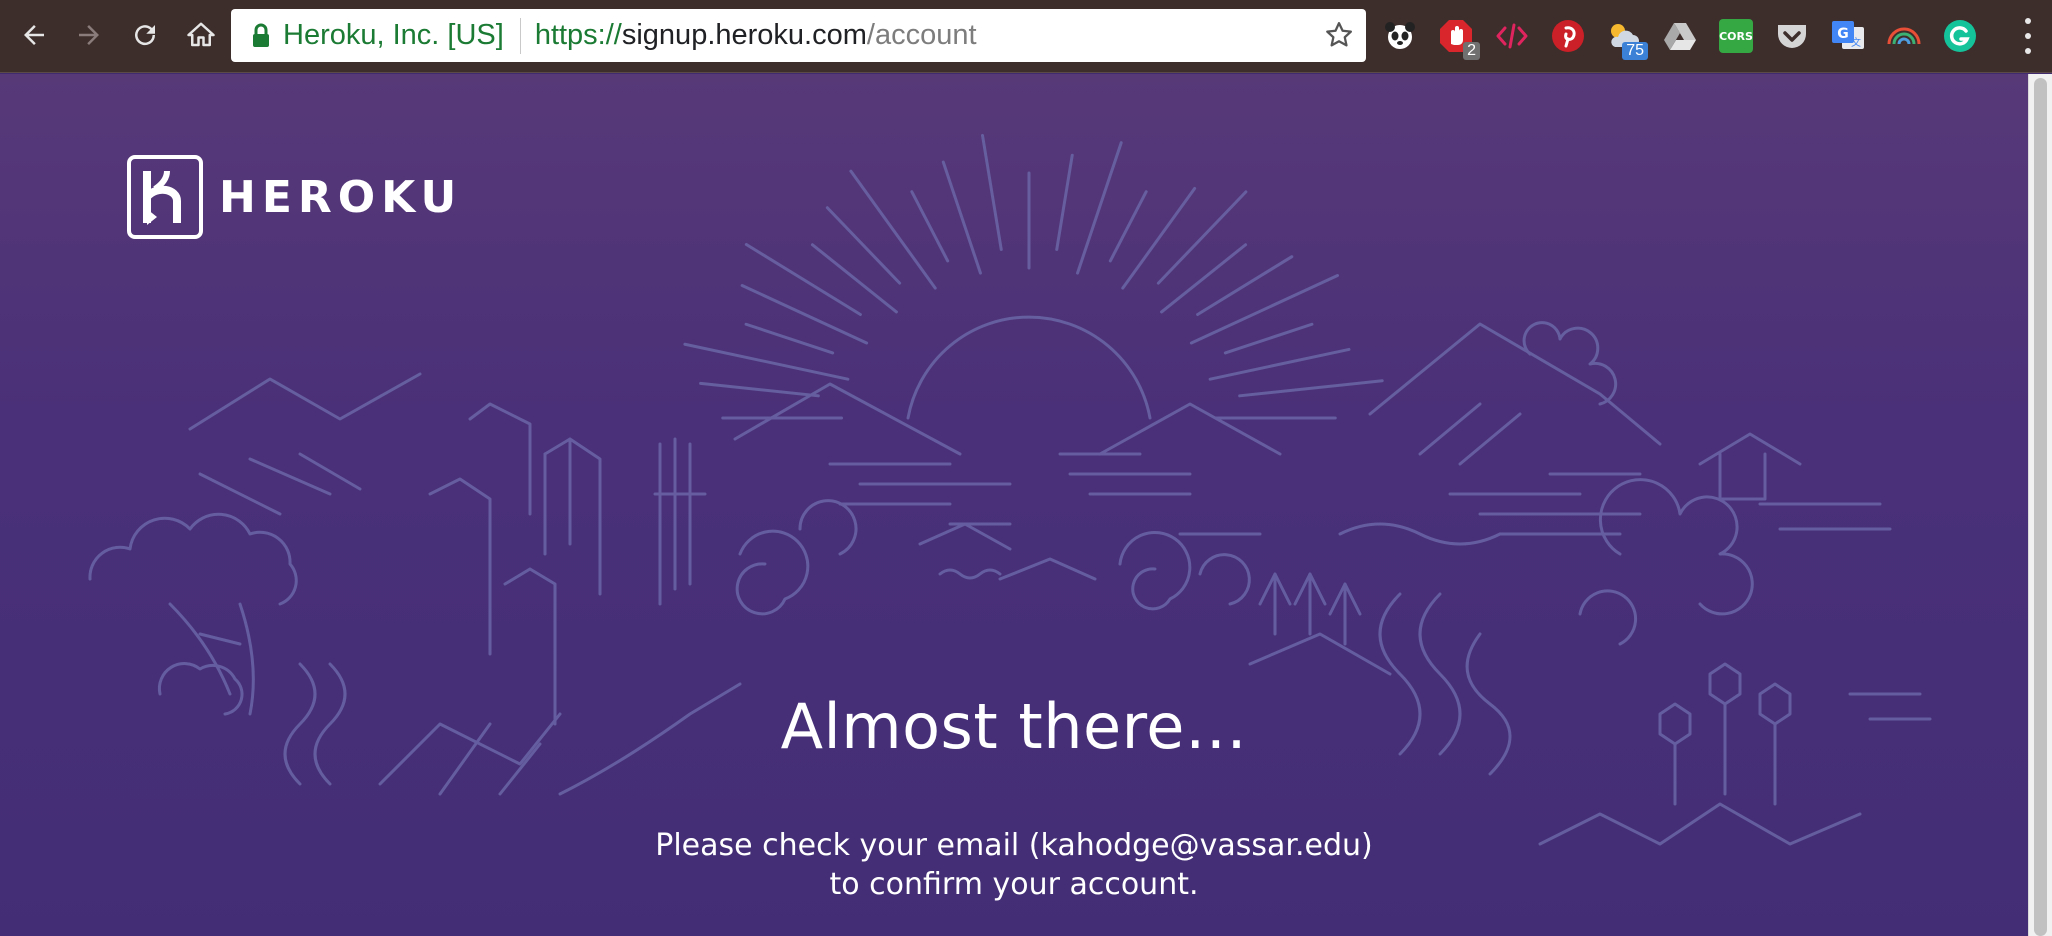 The height and width of the screenshot is (936, 2052). Describe the element at coordinates (921, 35) in the screenshot. I see `url-path: /account` at that location.